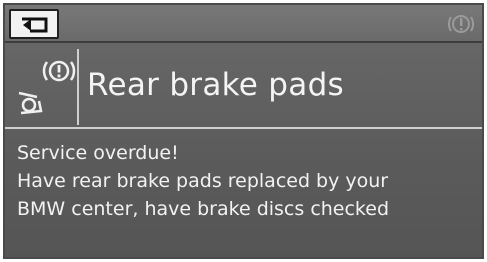  Describe the element at coordinates (203, 209) in the screenshot. I see `message-line: BMW center, have brake discs checked` at that location.